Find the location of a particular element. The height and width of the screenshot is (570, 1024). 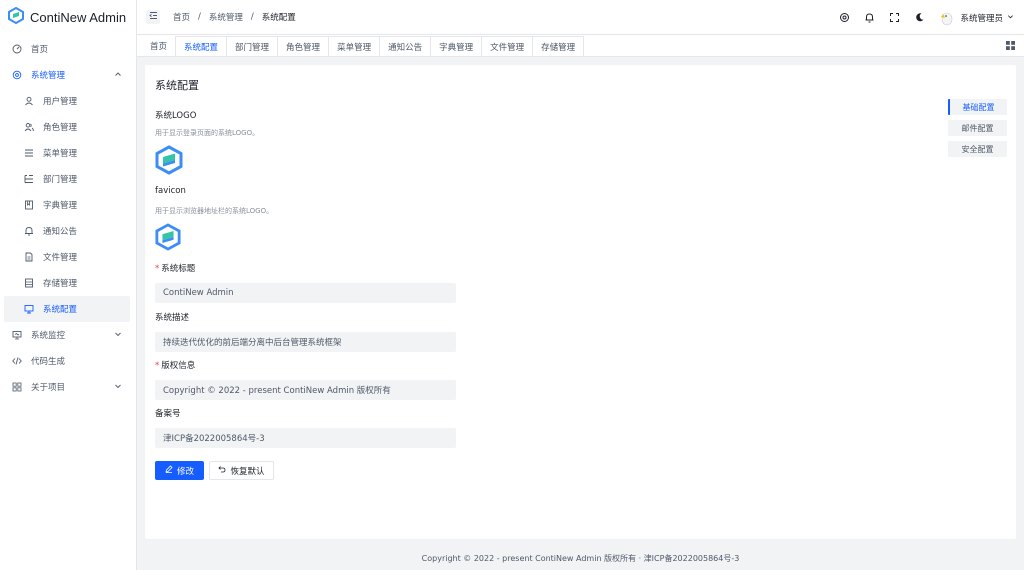

tab-home: 首页 is located at coordinates (159, 46).